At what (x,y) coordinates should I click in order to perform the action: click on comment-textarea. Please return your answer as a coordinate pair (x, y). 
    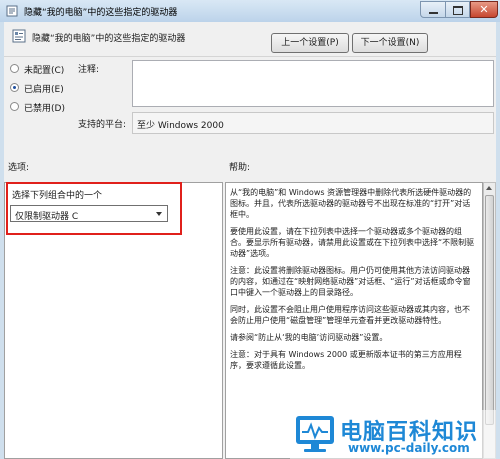
    Looking at the image, I should click on (313, 83).